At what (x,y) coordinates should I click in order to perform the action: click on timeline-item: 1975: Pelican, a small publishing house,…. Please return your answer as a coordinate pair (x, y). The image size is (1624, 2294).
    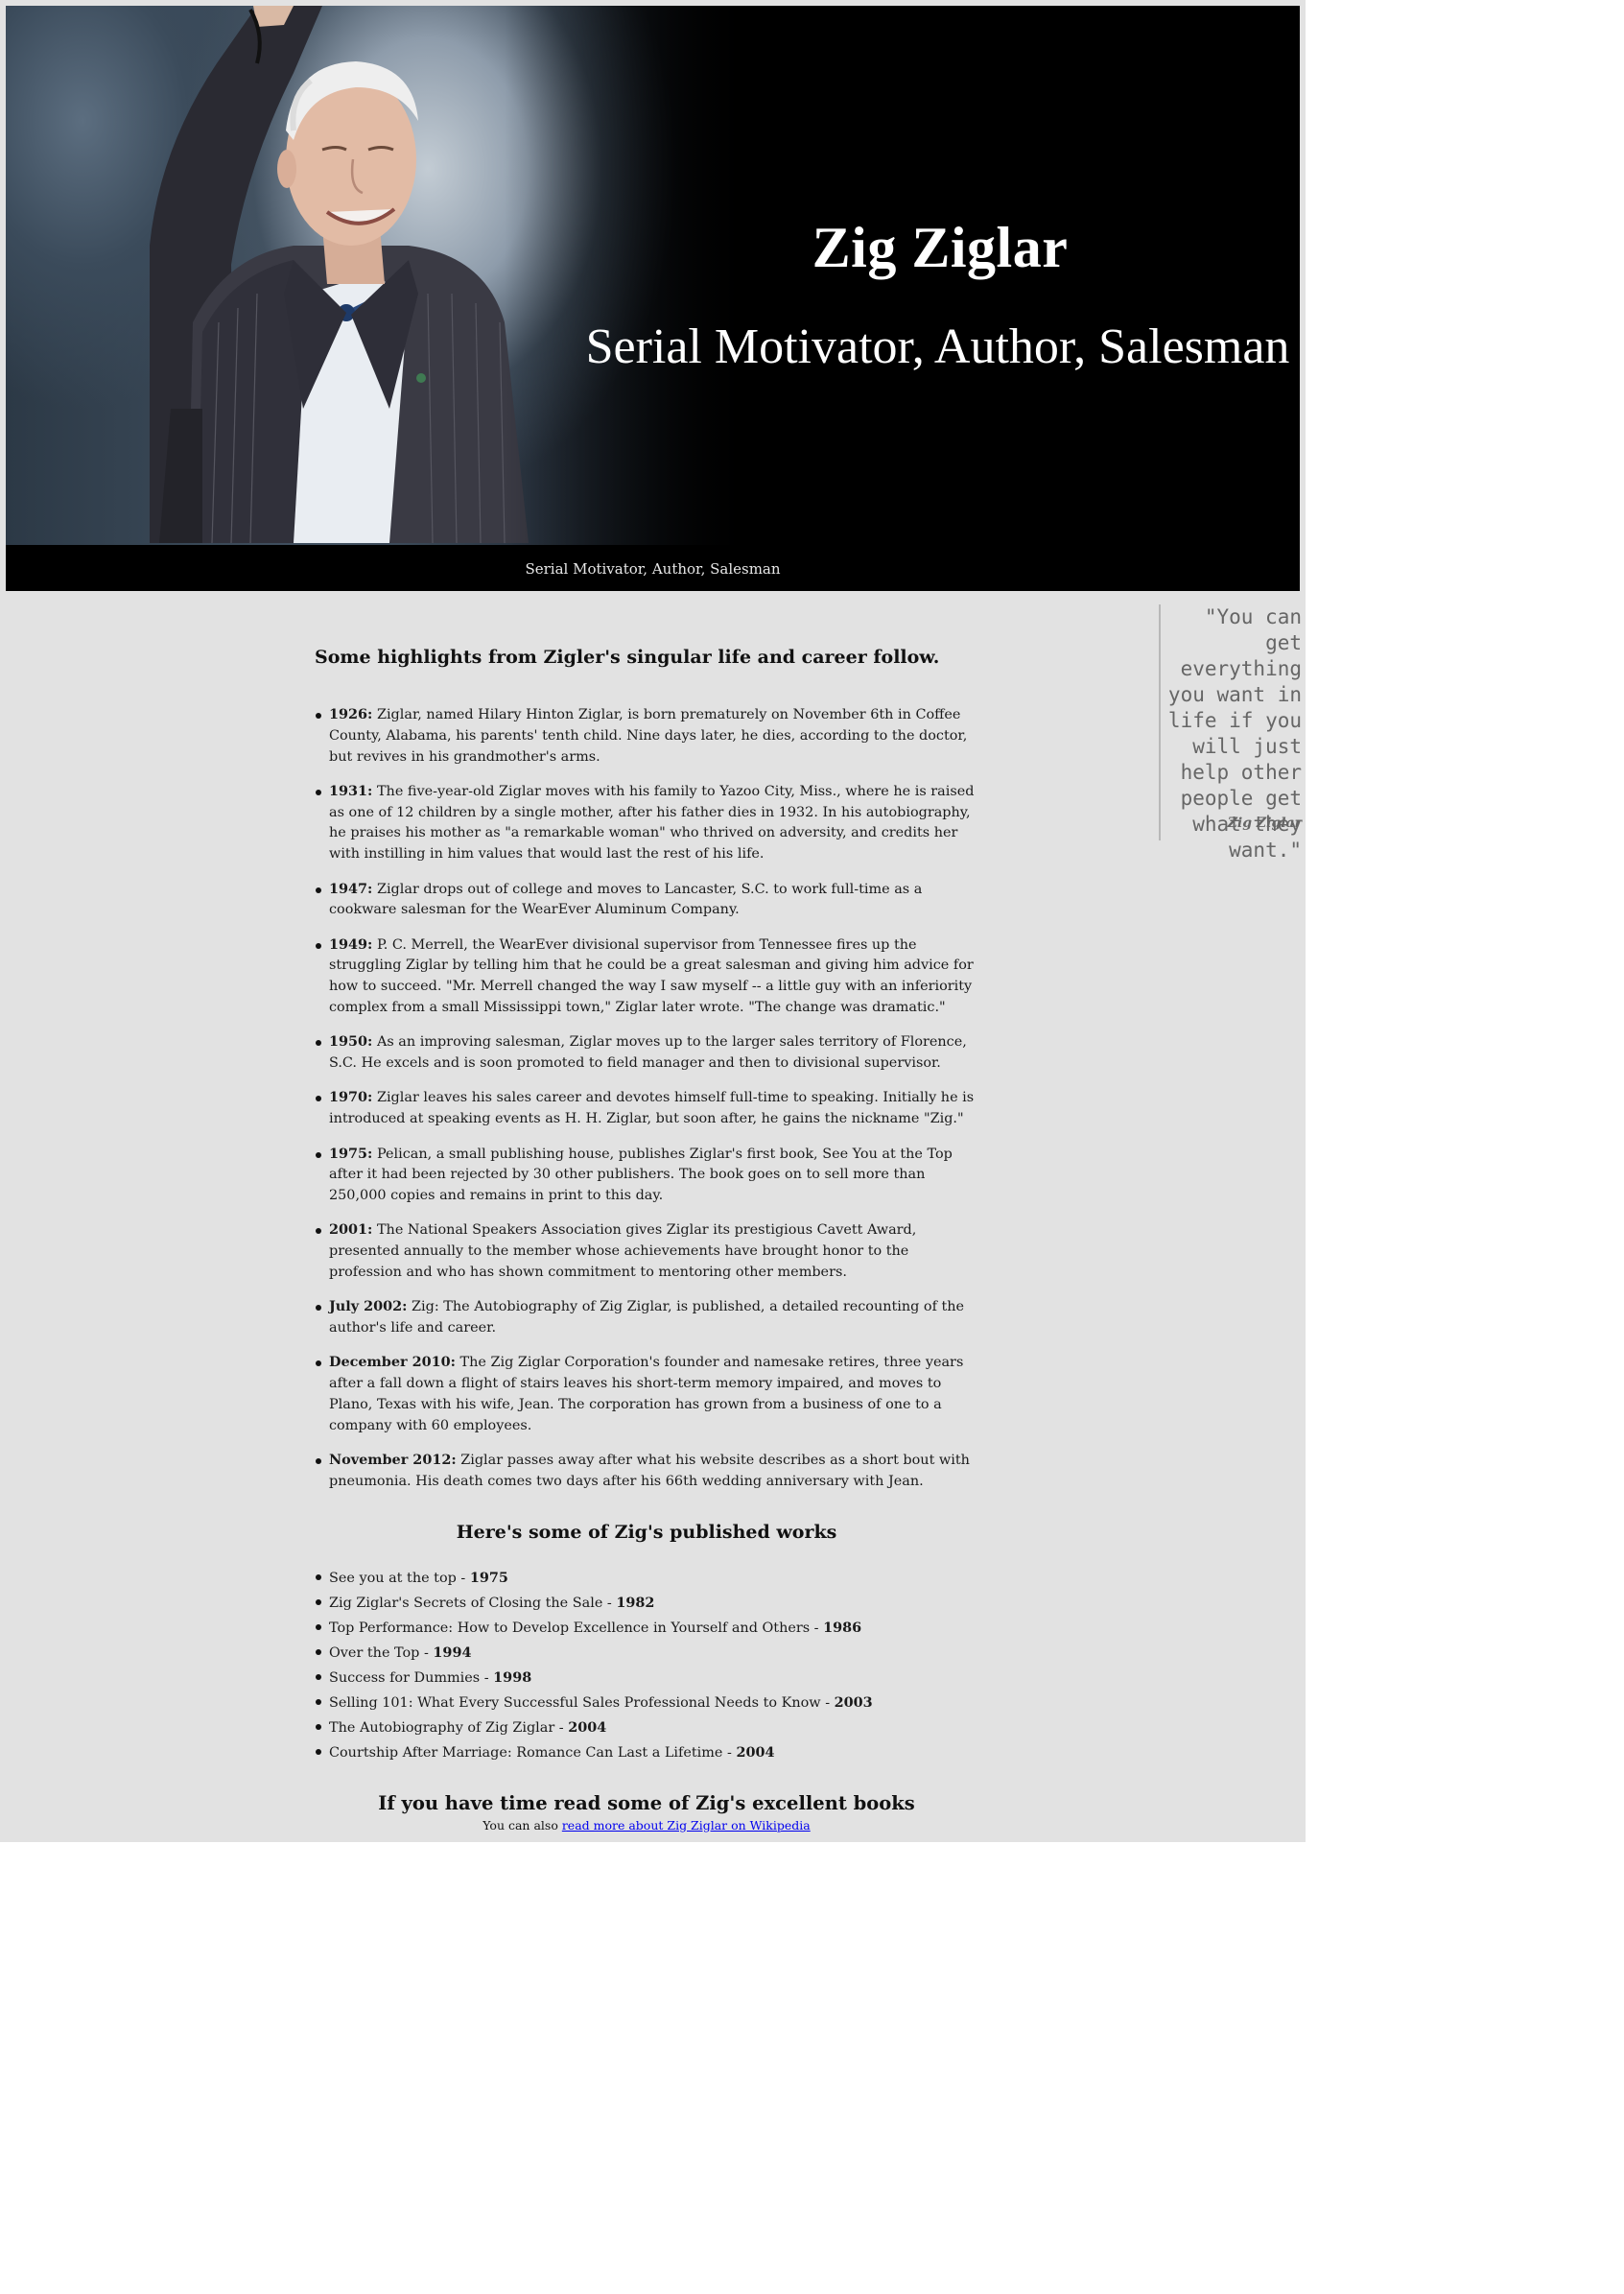
    Looking at the image, I should click on (646, 1175).